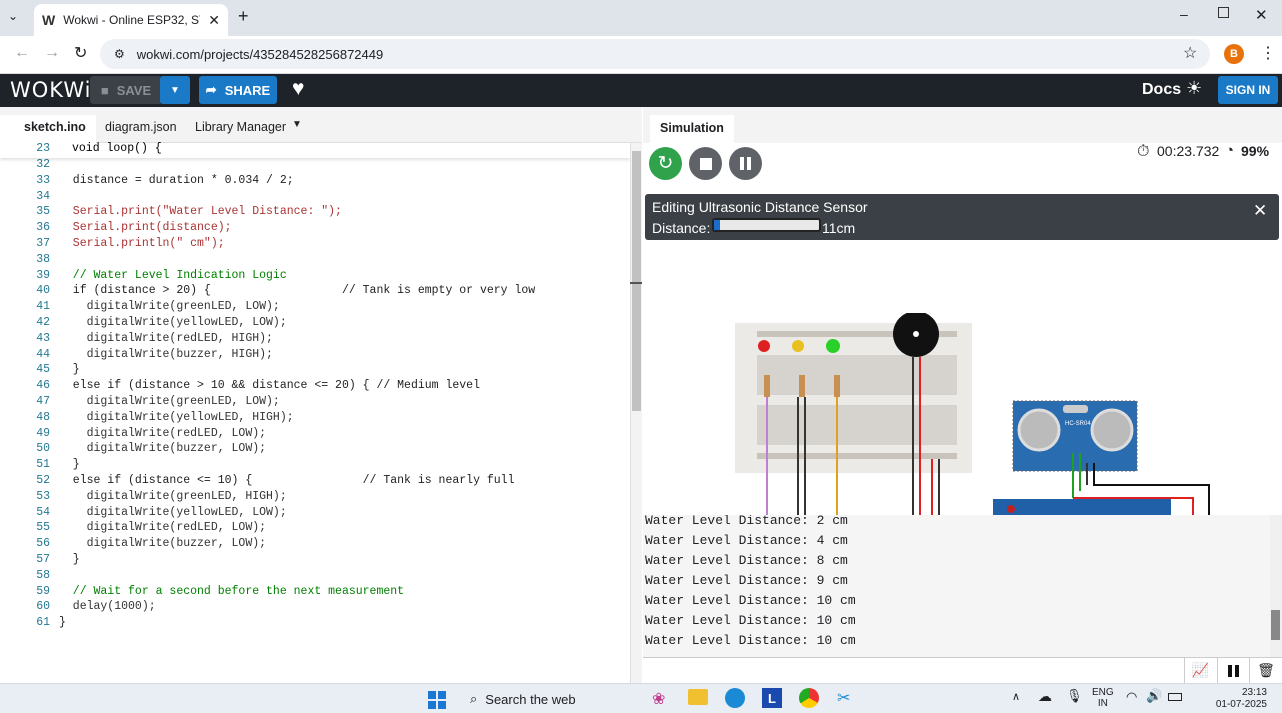  I want to click on save-options-dropdown: ▼, so click(175, 90).